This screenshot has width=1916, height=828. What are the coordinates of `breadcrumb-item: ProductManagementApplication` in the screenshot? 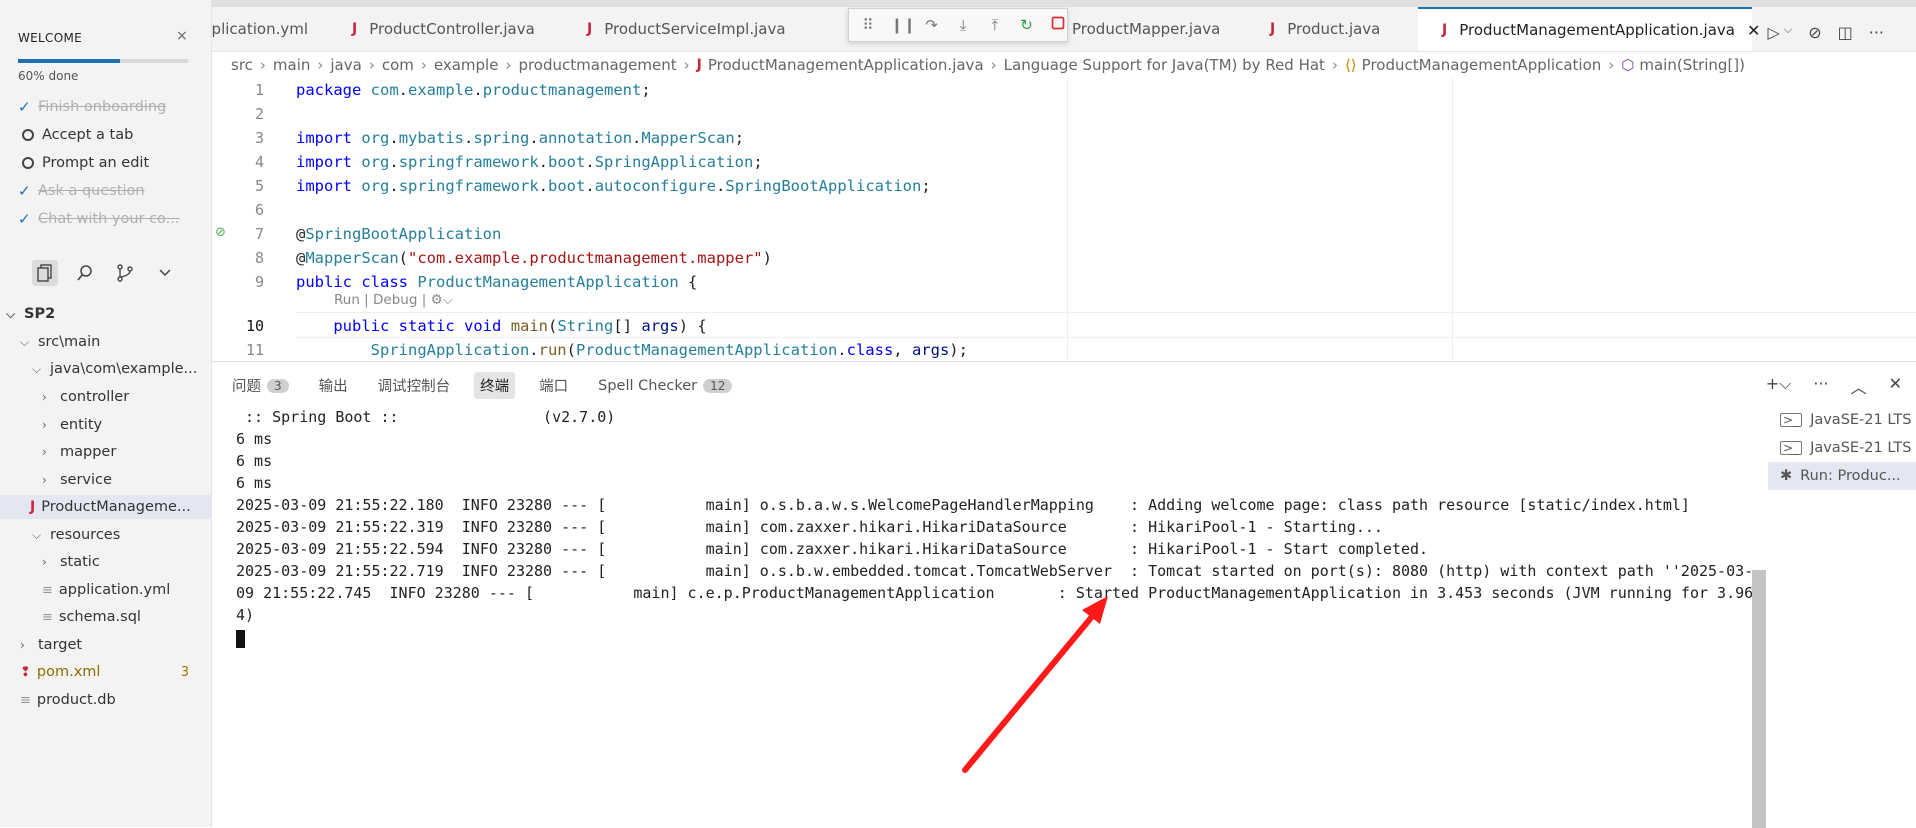 It's located at (1482, 65).